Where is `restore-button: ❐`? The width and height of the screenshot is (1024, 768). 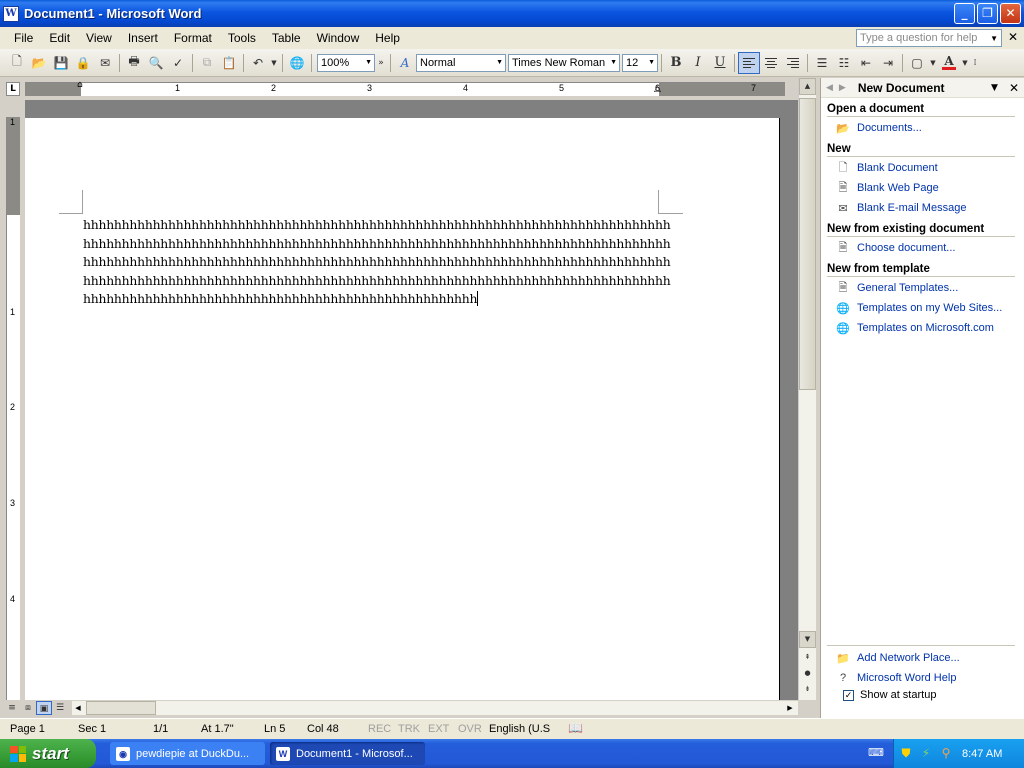 restore-button: ❐ is located at coordinates (987, 13).